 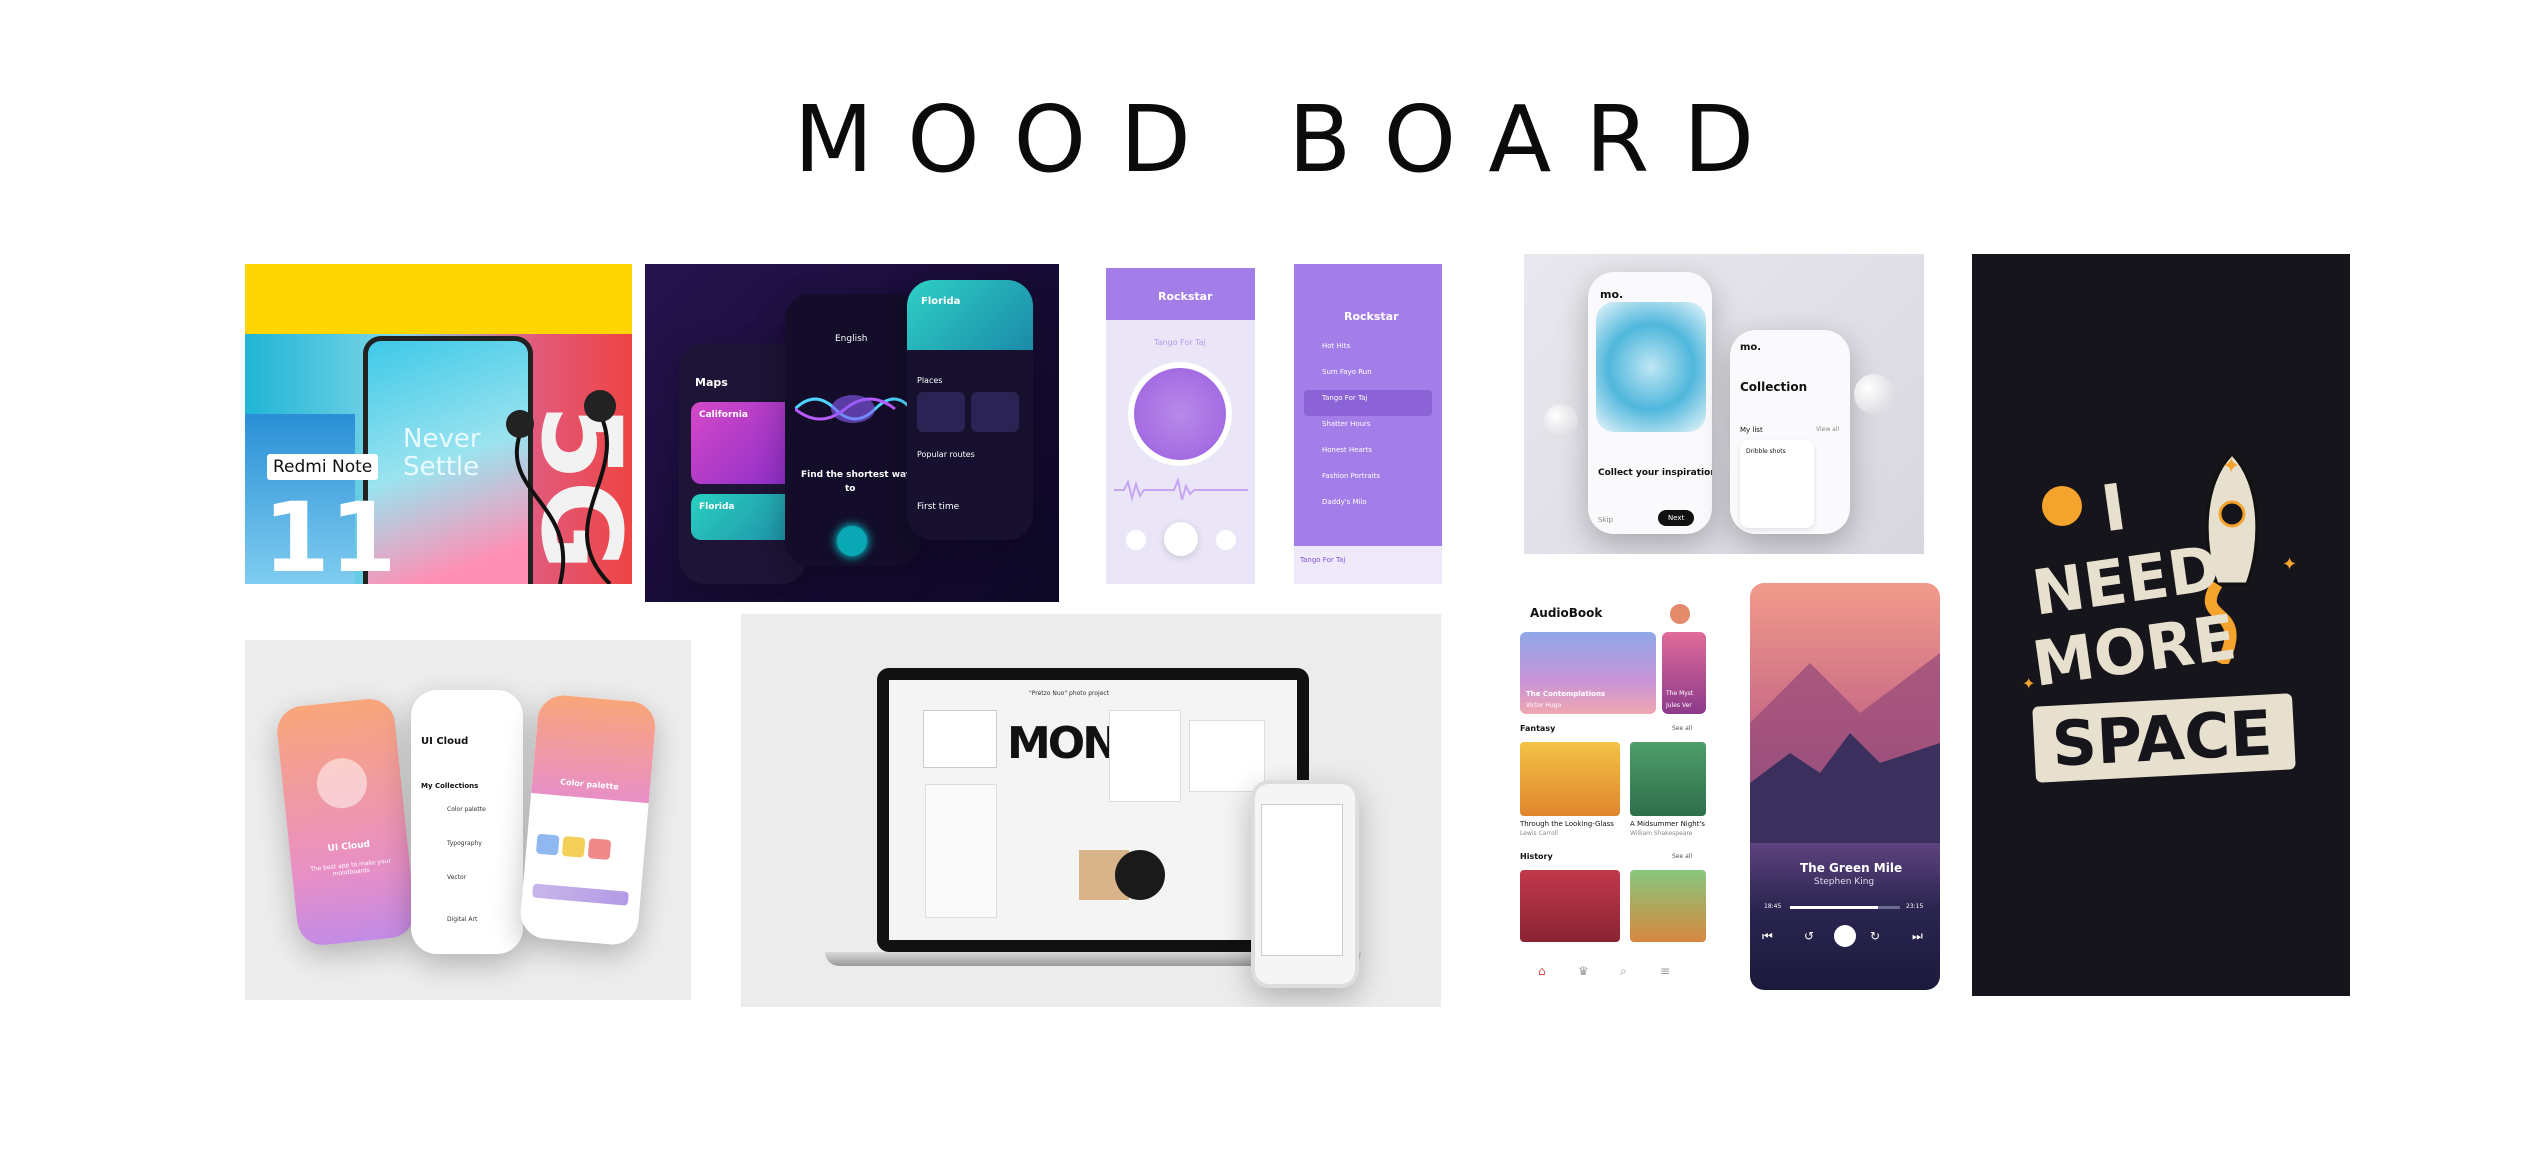 What do you see at coordinates (1827, 429) in the screenshot?
I see `view-all-link: View all` at bounding box center [1827, 429].